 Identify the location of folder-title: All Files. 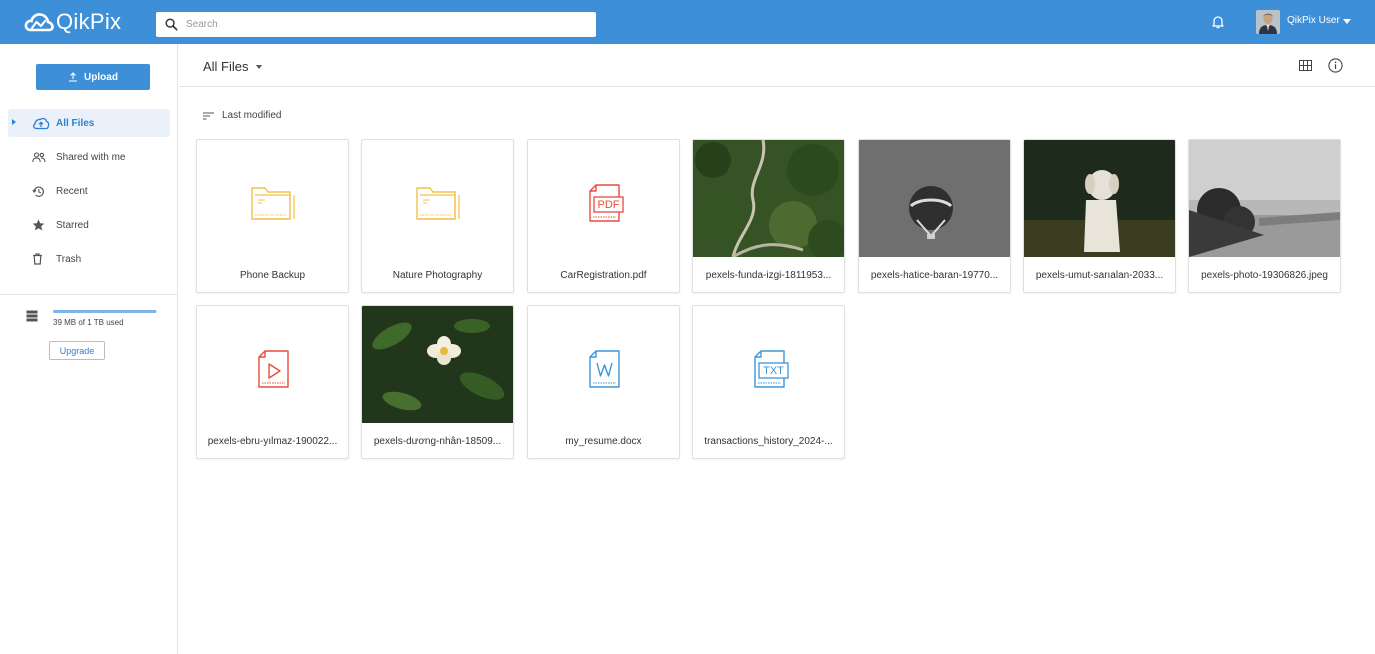
(226, 66).